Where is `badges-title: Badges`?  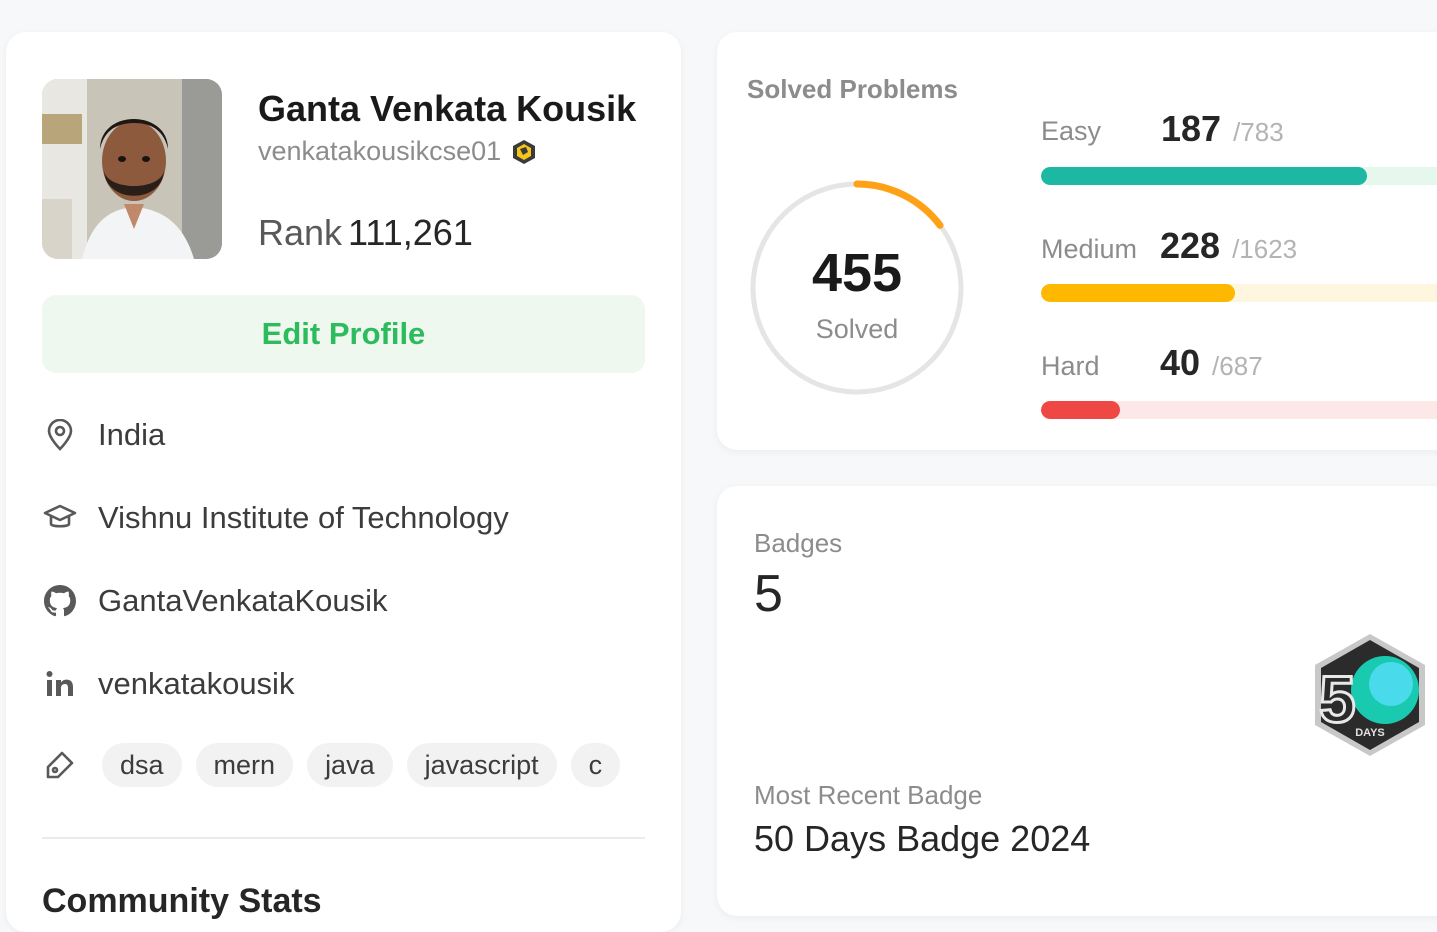 badges-title: Badges is located at coordinates (798, 543).